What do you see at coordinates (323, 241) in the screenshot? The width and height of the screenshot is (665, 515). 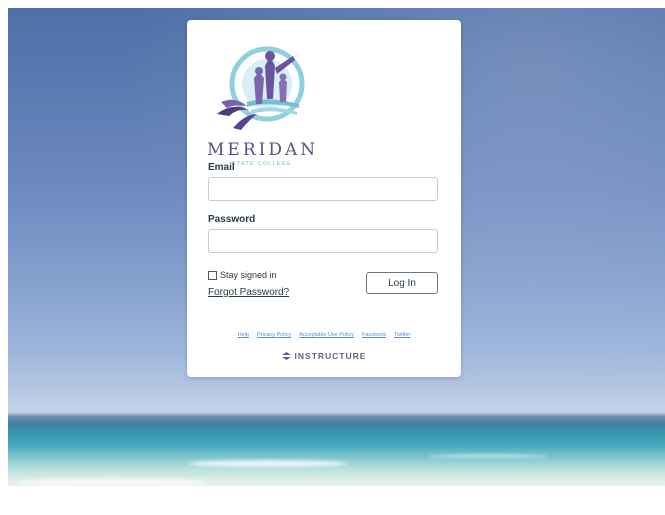 I see `password-field` at bounding box center [323, 241].